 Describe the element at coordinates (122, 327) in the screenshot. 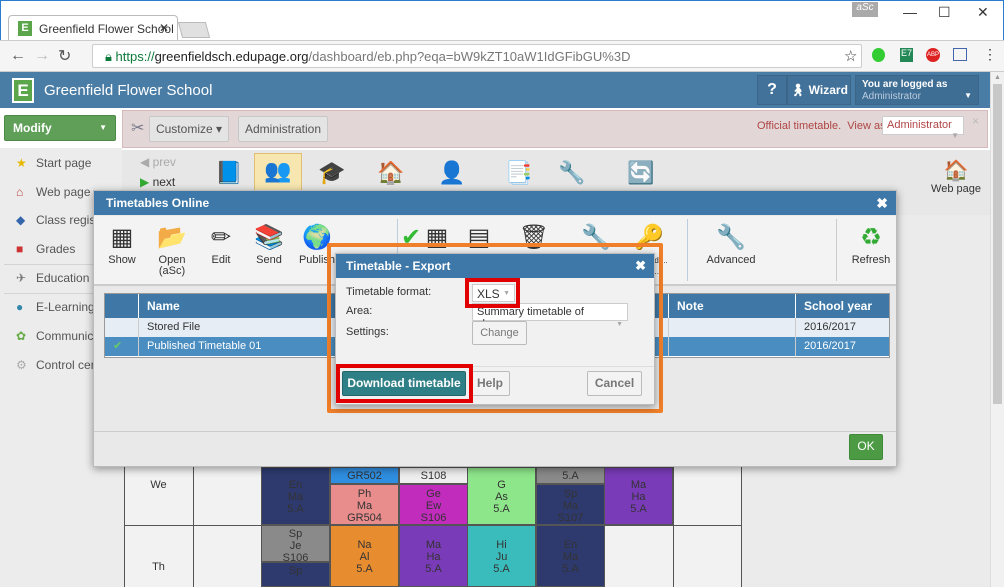

I see `row-select` at that location.